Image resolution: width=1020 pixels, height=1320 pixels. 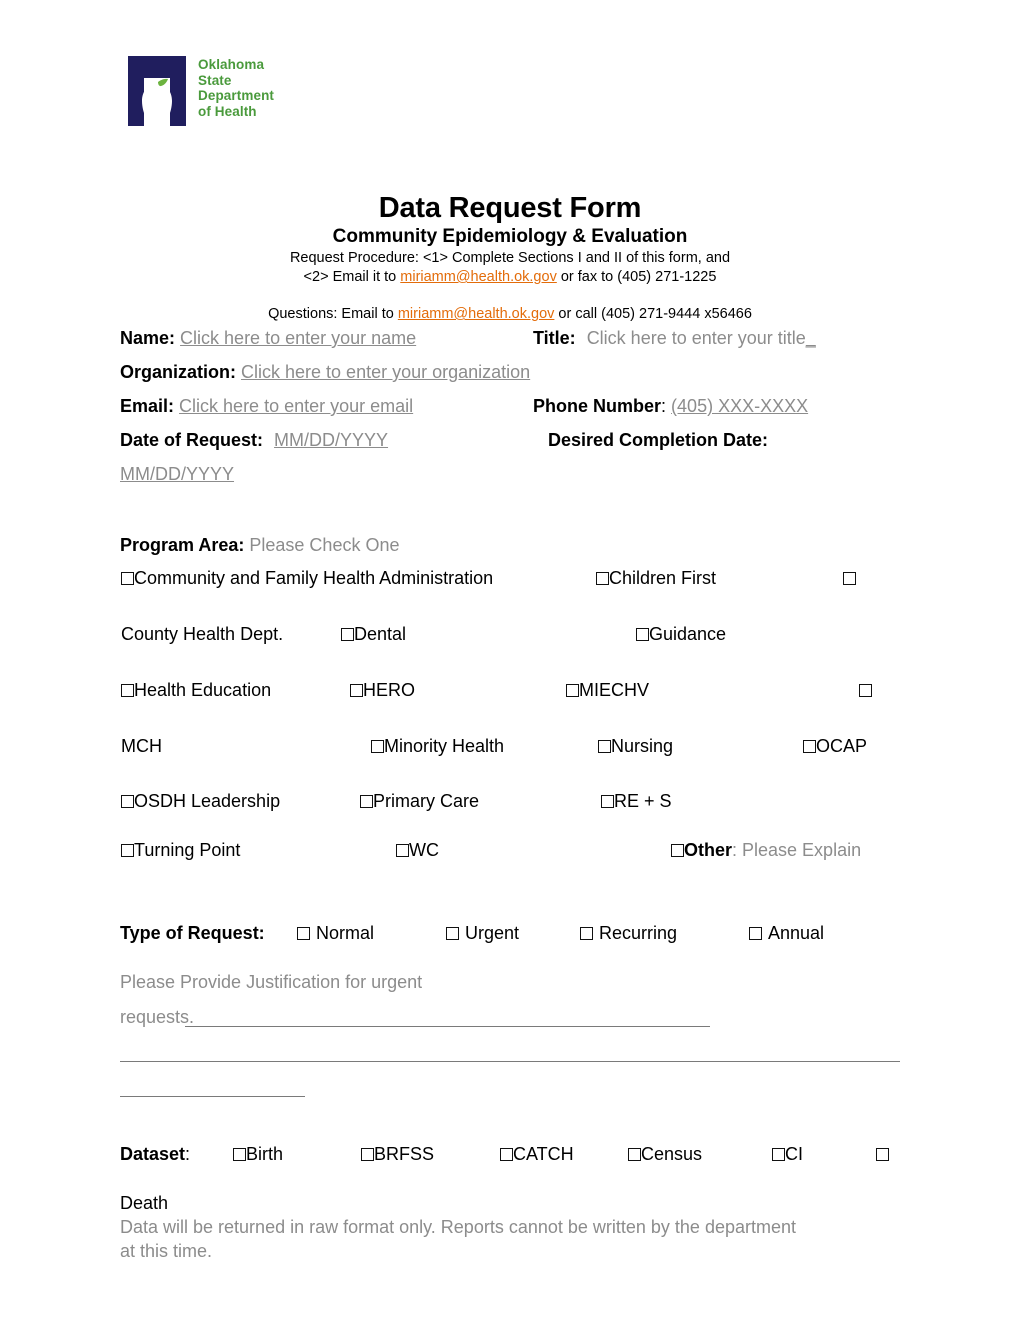 What do you see at coordinates (426, 801) in the screenshot?
I see `checkbox-label: Primary Care` at bounding box center [426, 801].